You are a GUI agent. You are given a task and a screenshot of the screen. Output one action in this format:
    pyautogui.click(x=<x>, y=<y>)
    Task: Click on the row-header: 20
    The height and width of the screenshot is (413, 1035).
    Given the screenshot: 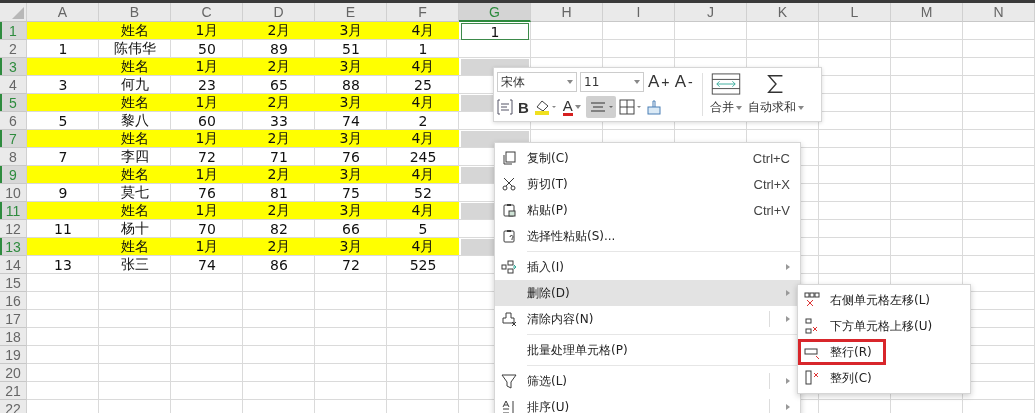 What is the action you would take?
    pyautogui.click(x=13, y=373)
    